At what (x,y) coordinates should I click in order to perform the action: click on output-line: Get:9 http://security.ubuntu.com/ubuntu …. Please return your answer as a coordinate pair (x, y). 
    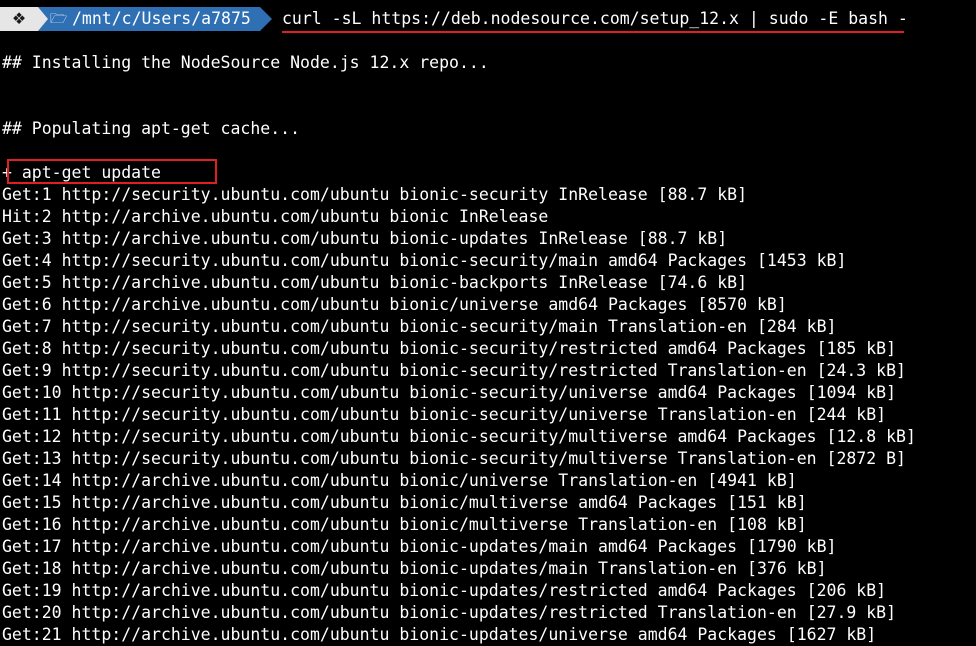
    Looking at the image, I should click on (454, 370).